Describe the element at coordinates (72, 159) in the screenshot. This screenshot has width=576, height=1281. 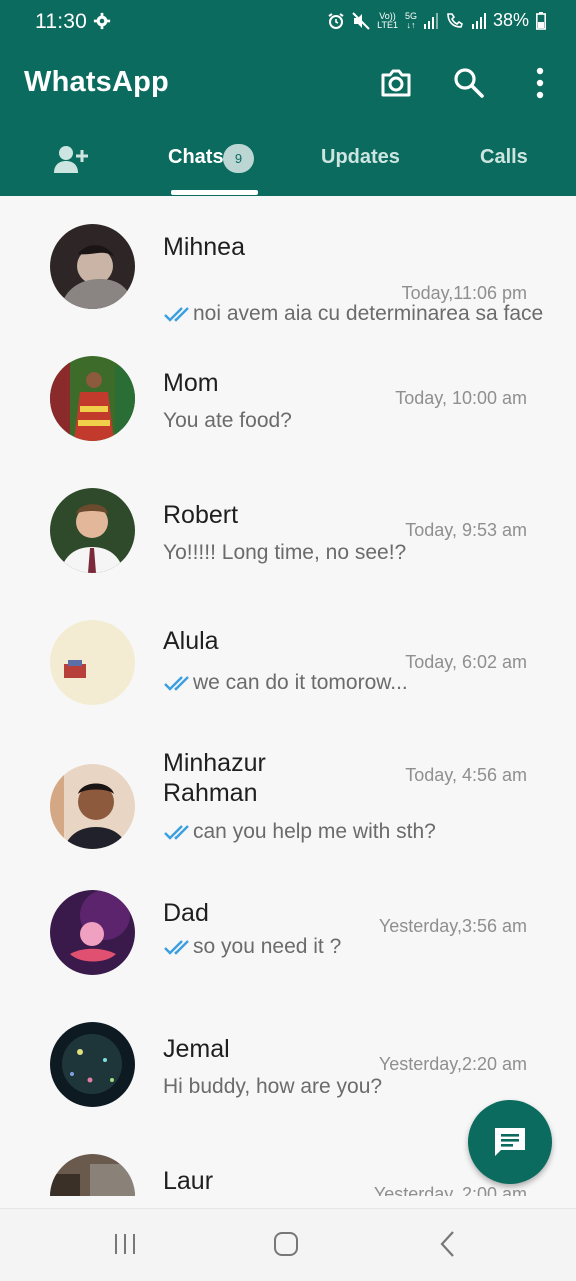
I see `community-icon` at that location.